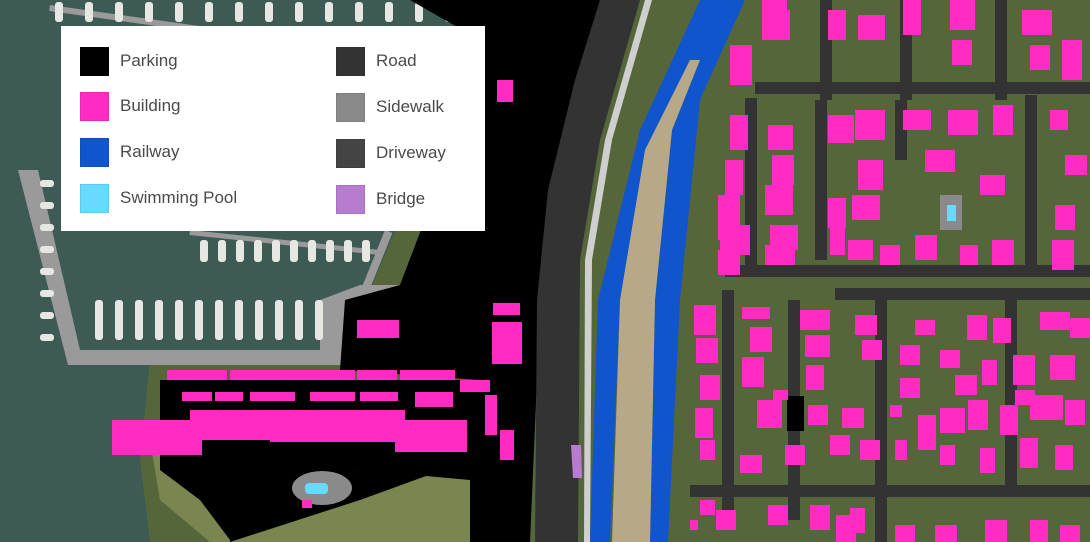  What do you see at coordinates (130, 106) in the screenshot?
I see `legend-item-building: Building` at bounding box center [130, 106].